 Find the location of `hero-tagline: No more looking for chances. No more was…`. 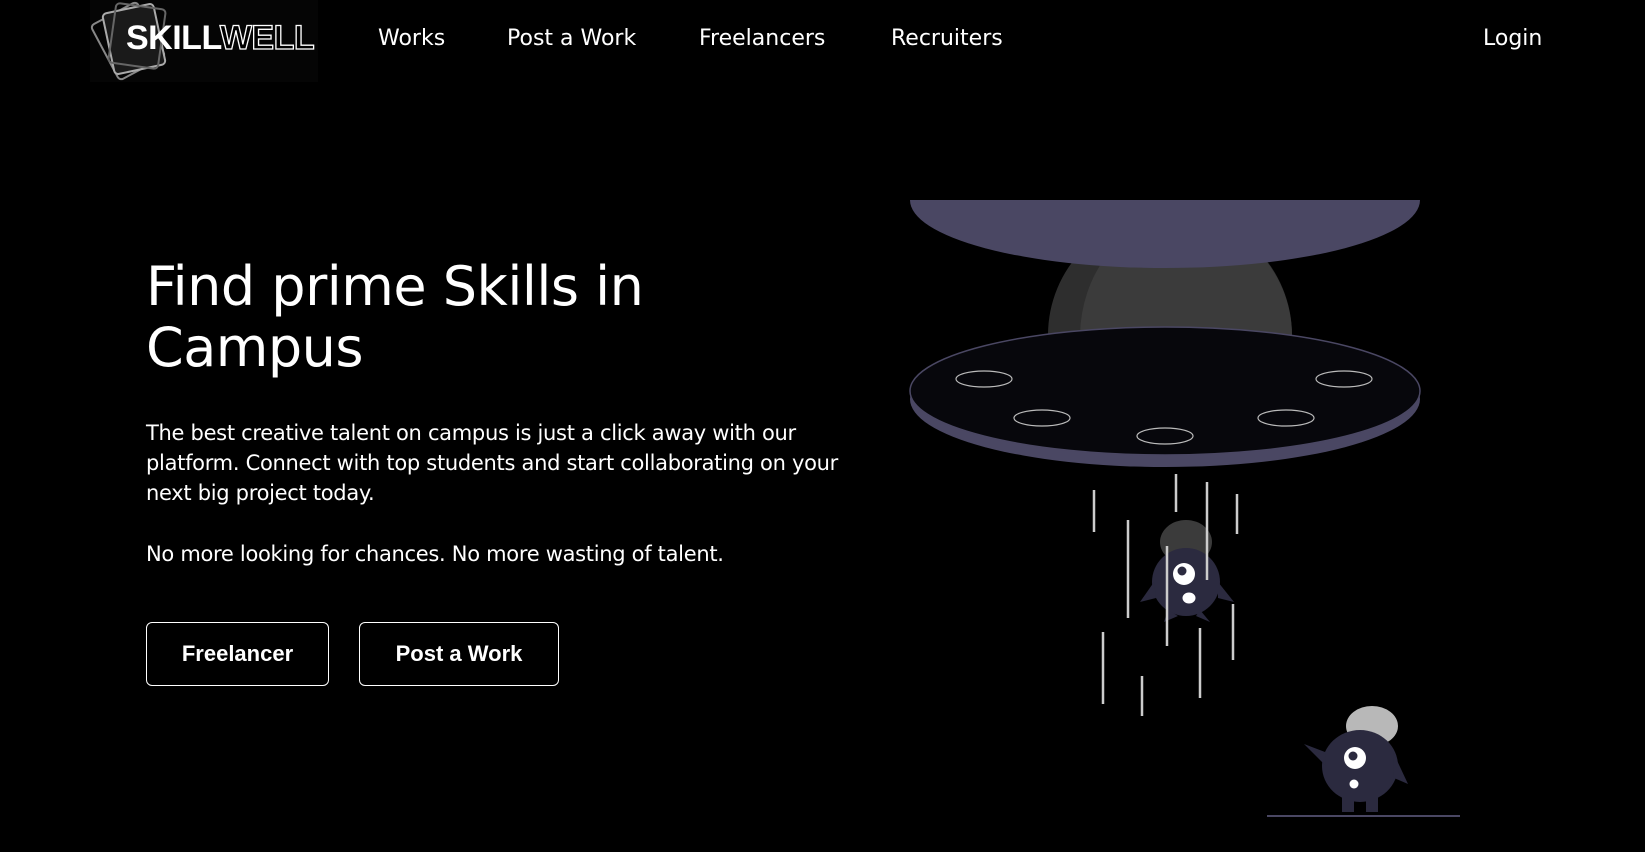

hero-tagline: No more looking for chances. No more was… is located at coordinates (435, 554).